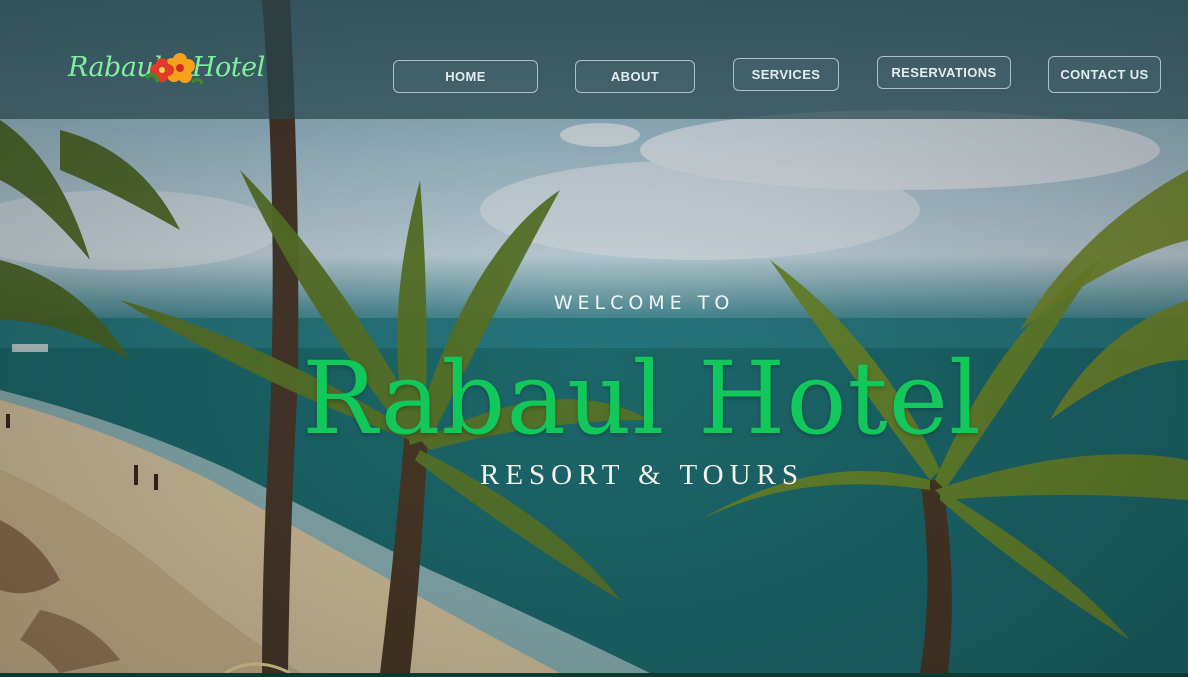 The height and width of the screenshot is (677, 1188). What do you see at coordinates (641, 475) in the screenshot?
I see `hero-subtitle: RESORT & TOURS` at bounding box center [641, 475].